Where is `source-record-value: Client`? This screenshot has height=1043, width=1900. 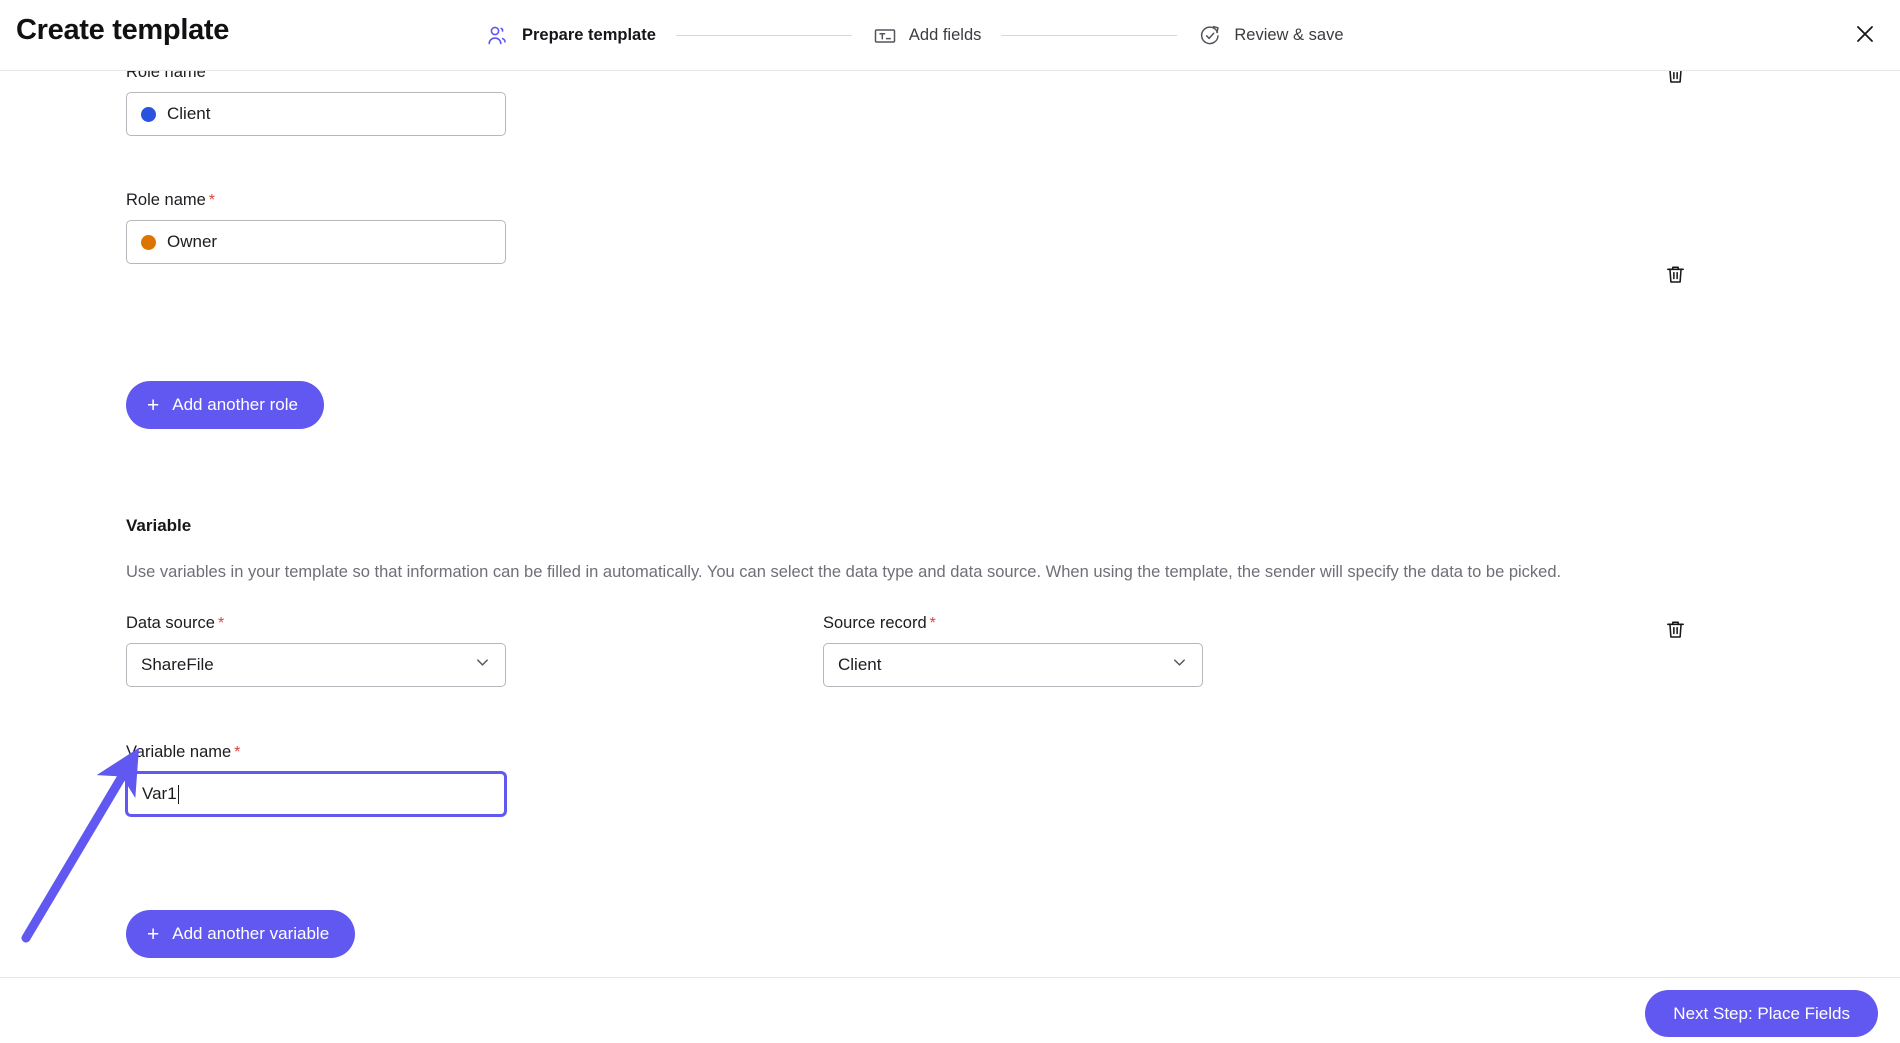 source-record-value: Client is located at coordinates (860, 664).